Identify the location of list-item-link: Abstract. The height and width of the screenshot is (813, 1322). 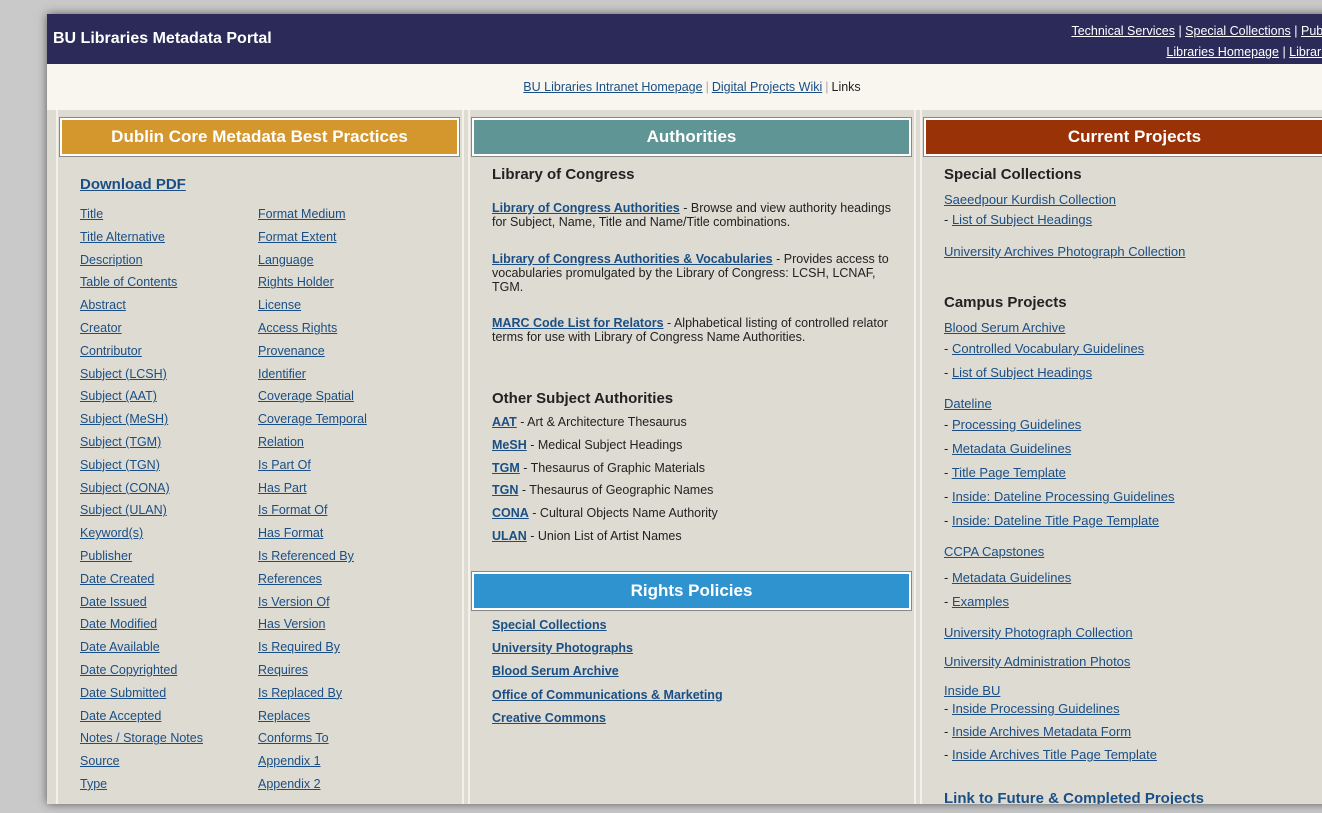
(103, 305).